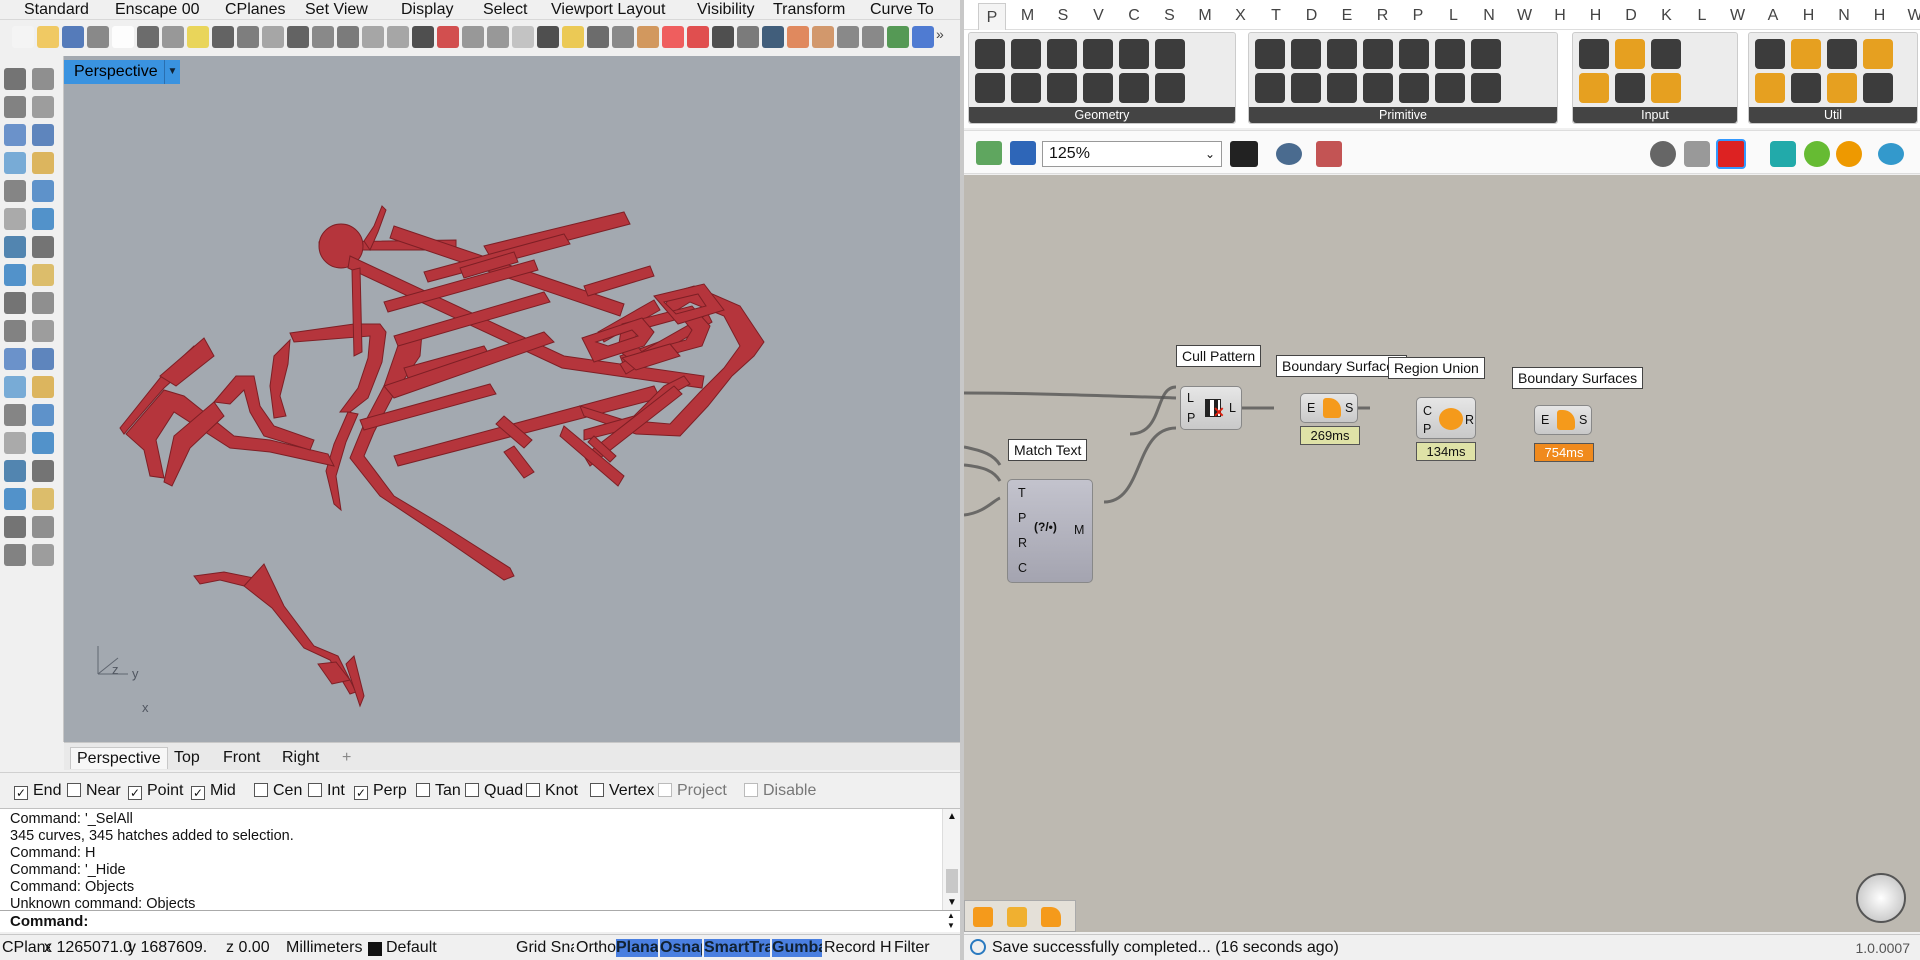 Image resolution: width=1920 pixels, height=960 pixels. I want to click on ribbon-group-caption: Input, so click(1655, 115).